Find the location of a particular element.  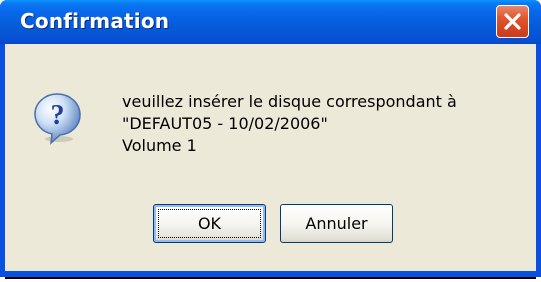

cancel-button: Annuler is located at coordinates (336, 223).